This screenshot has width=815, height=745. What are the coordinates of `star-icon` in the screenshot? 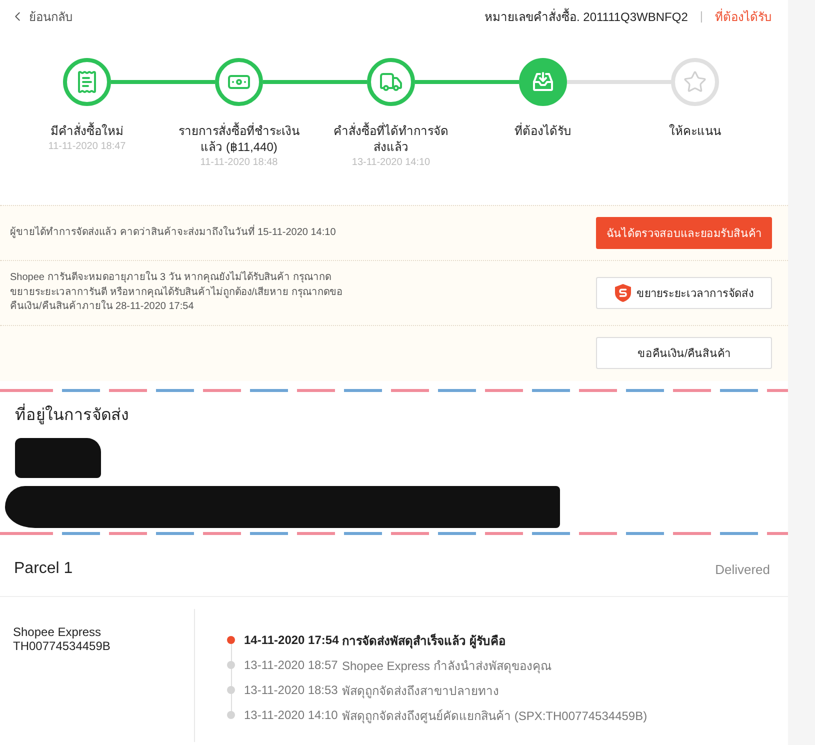 It's located at (695, 82).